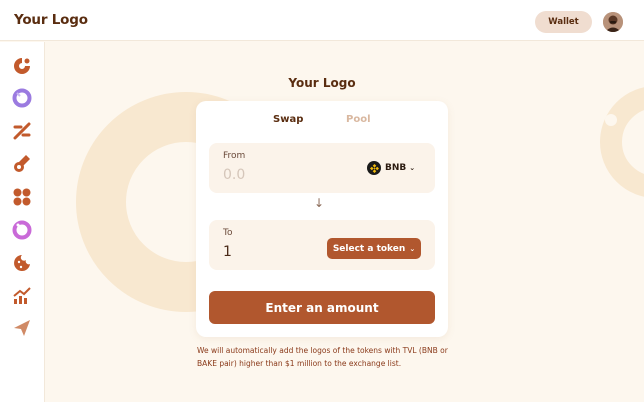 The height and width of the screenshot is (402, 644). What do you see at coordinates (322, 307) in the screenshot?
I see `enter-amount-button: Enter an amount` at bounding box center [322, 307].